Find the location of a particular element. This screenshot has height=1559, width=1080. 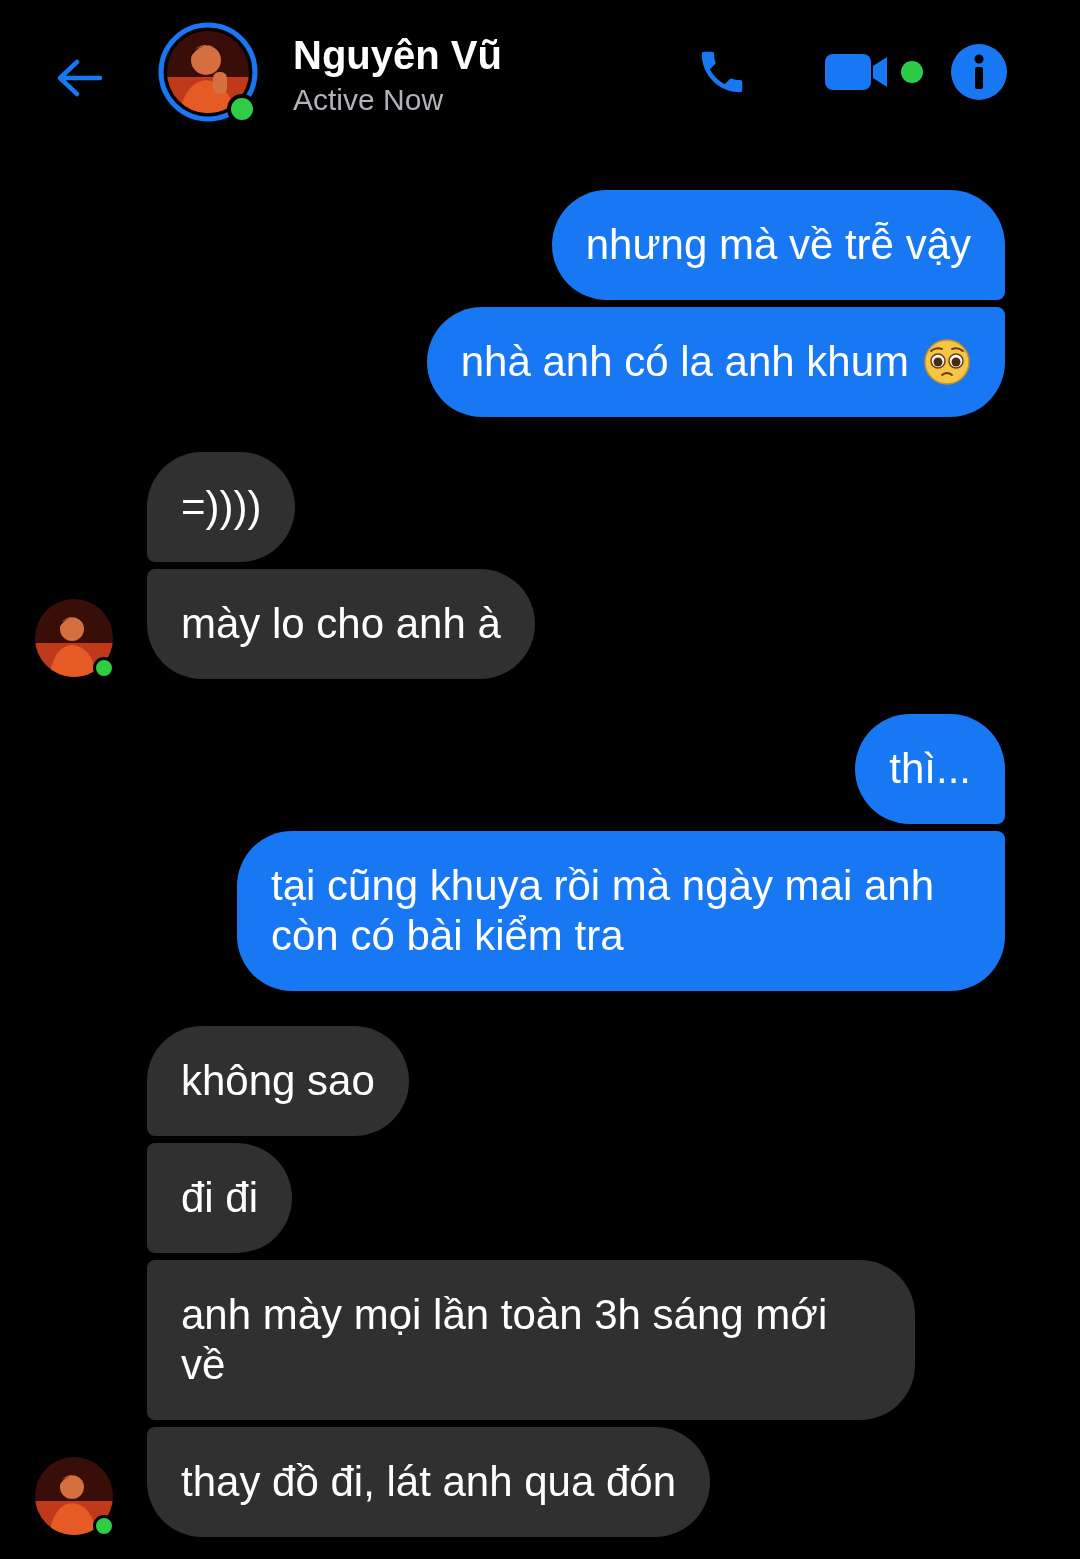

active-status: Active Now is located at coordinates (369, 100).